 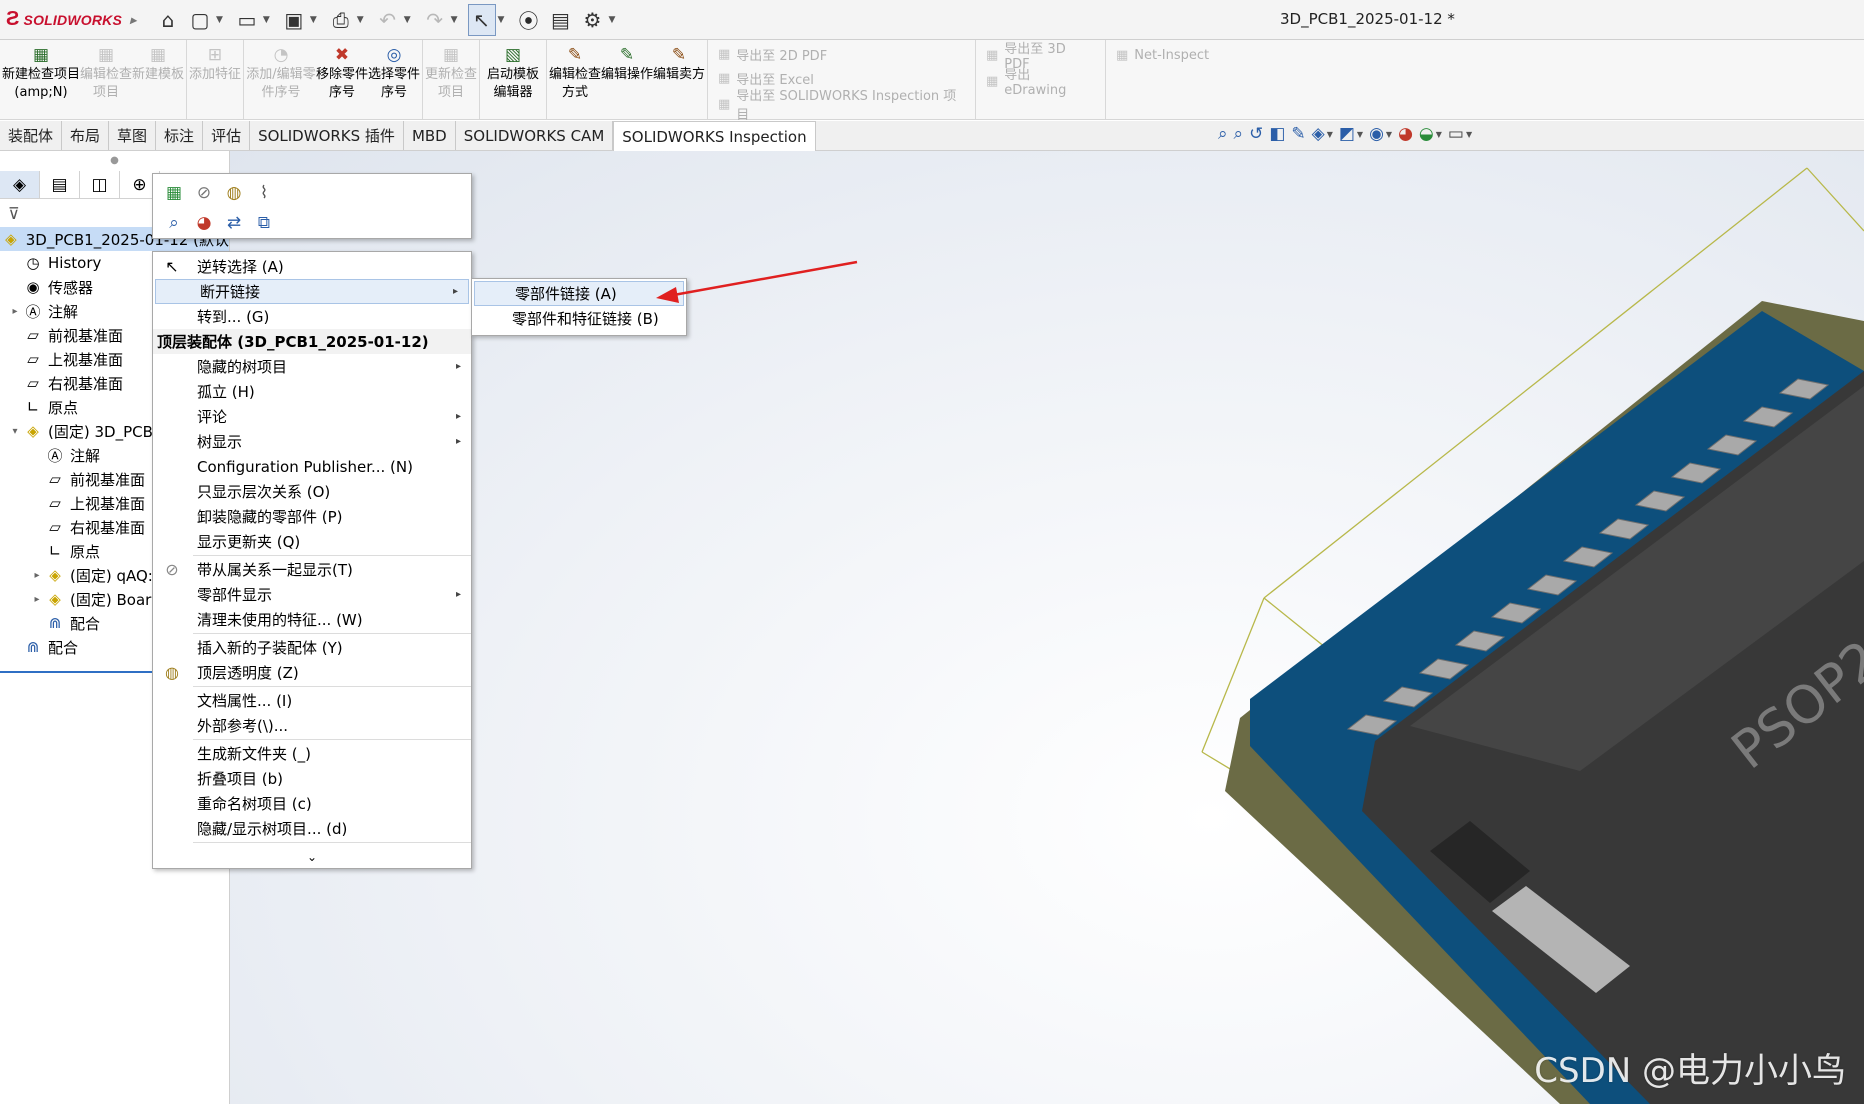 I want to click on tab-sketch: 草图, so click(x=133, y=135).